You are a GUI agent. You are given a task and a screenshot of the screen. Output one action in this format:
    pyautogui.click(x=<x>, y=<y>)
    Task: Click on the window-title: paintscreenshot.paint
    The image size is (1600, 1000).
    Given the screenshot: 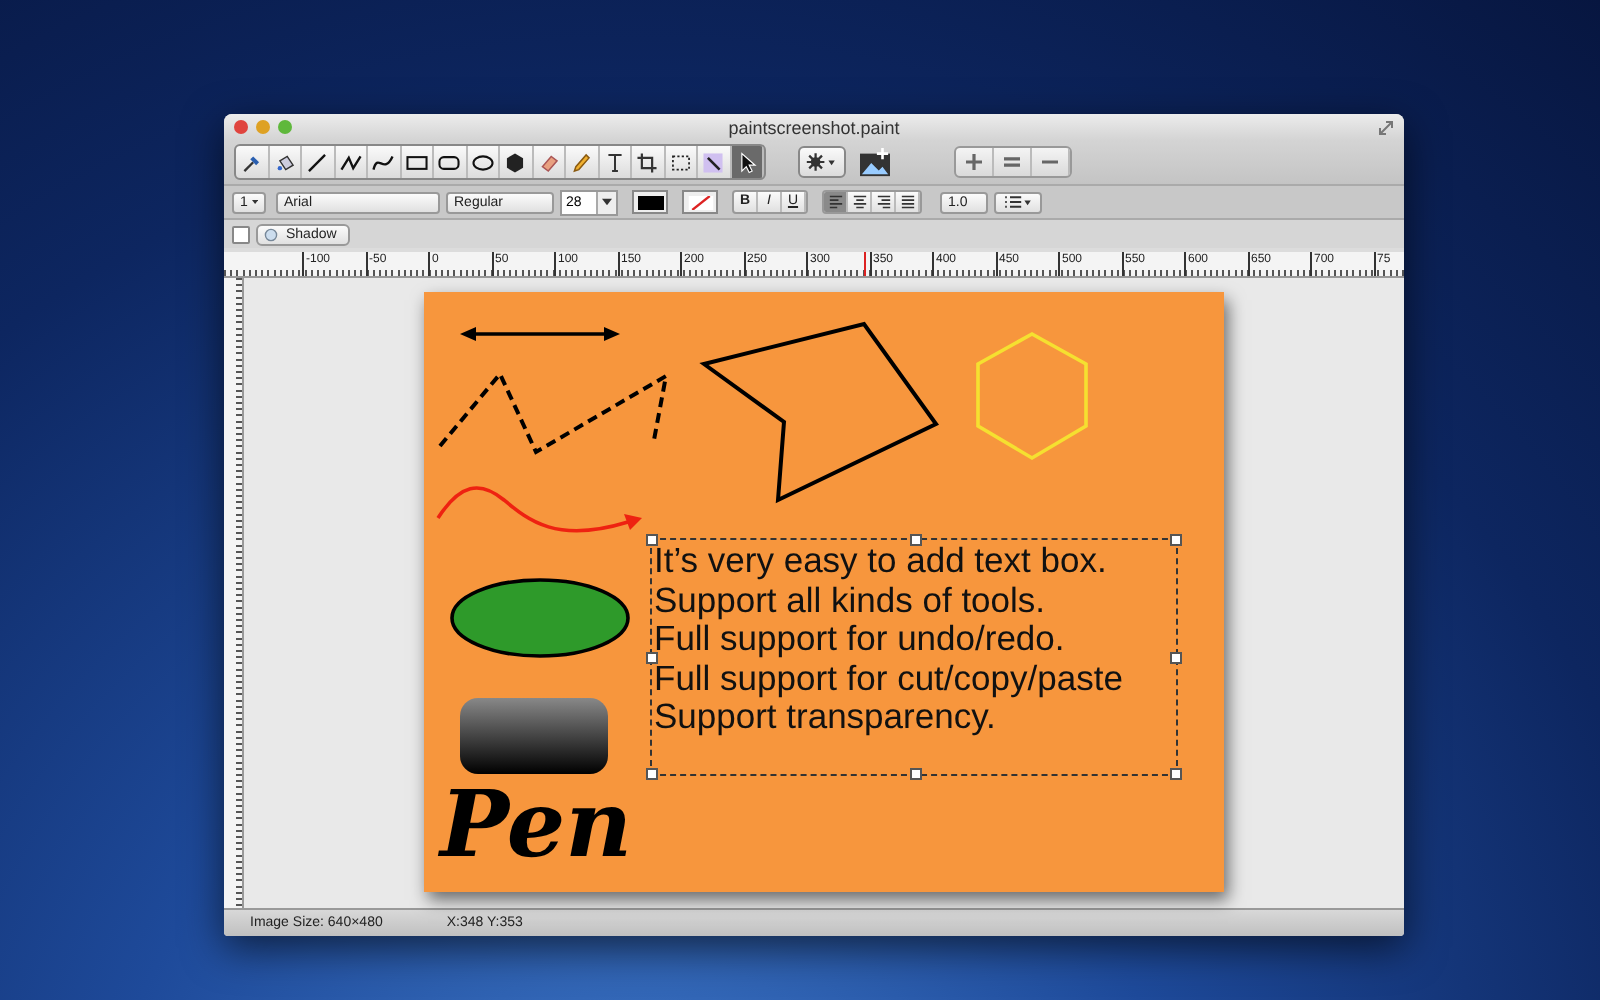 What is the action you would take?
    pyautogui.click(x=814, y=127)
    